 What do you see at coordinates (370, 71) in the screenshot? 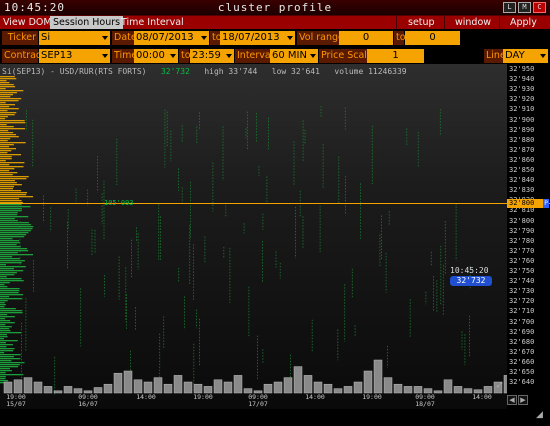
I see `volume-info: volume 11246339` at bounding box center [370, 71].